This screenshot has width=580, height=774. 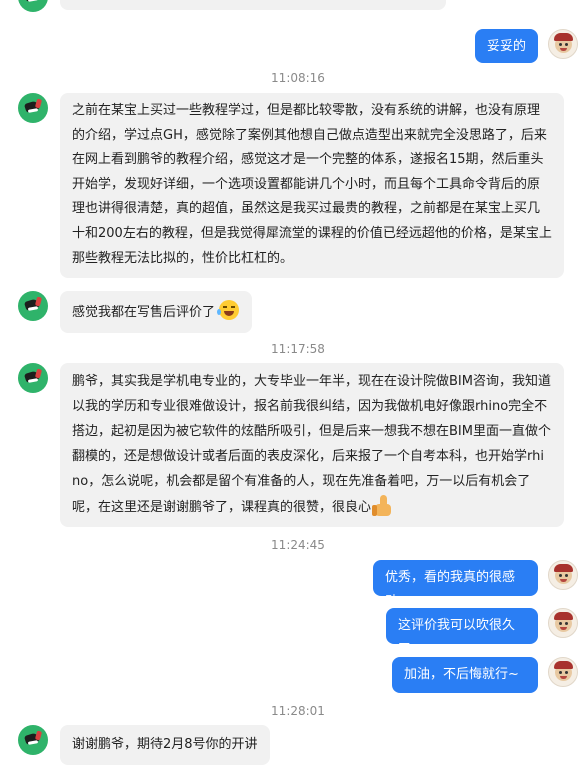 What do you see at coordinates (144, 312) in the screenshot?
I see `message-text: 感觉我都在写售后评价了` at bounding box center [144, 312].